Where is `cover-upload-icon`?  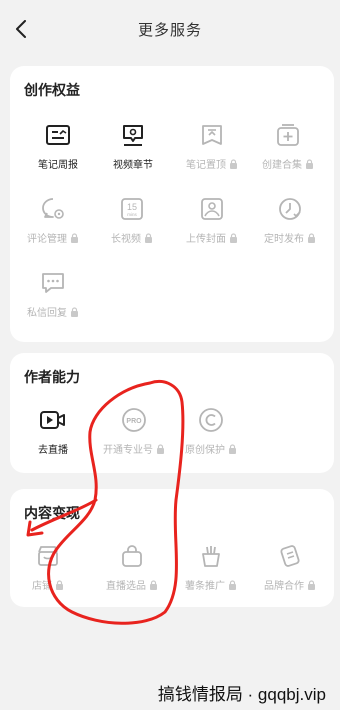 cover-upload-icon is located at coordinates (212, 209).